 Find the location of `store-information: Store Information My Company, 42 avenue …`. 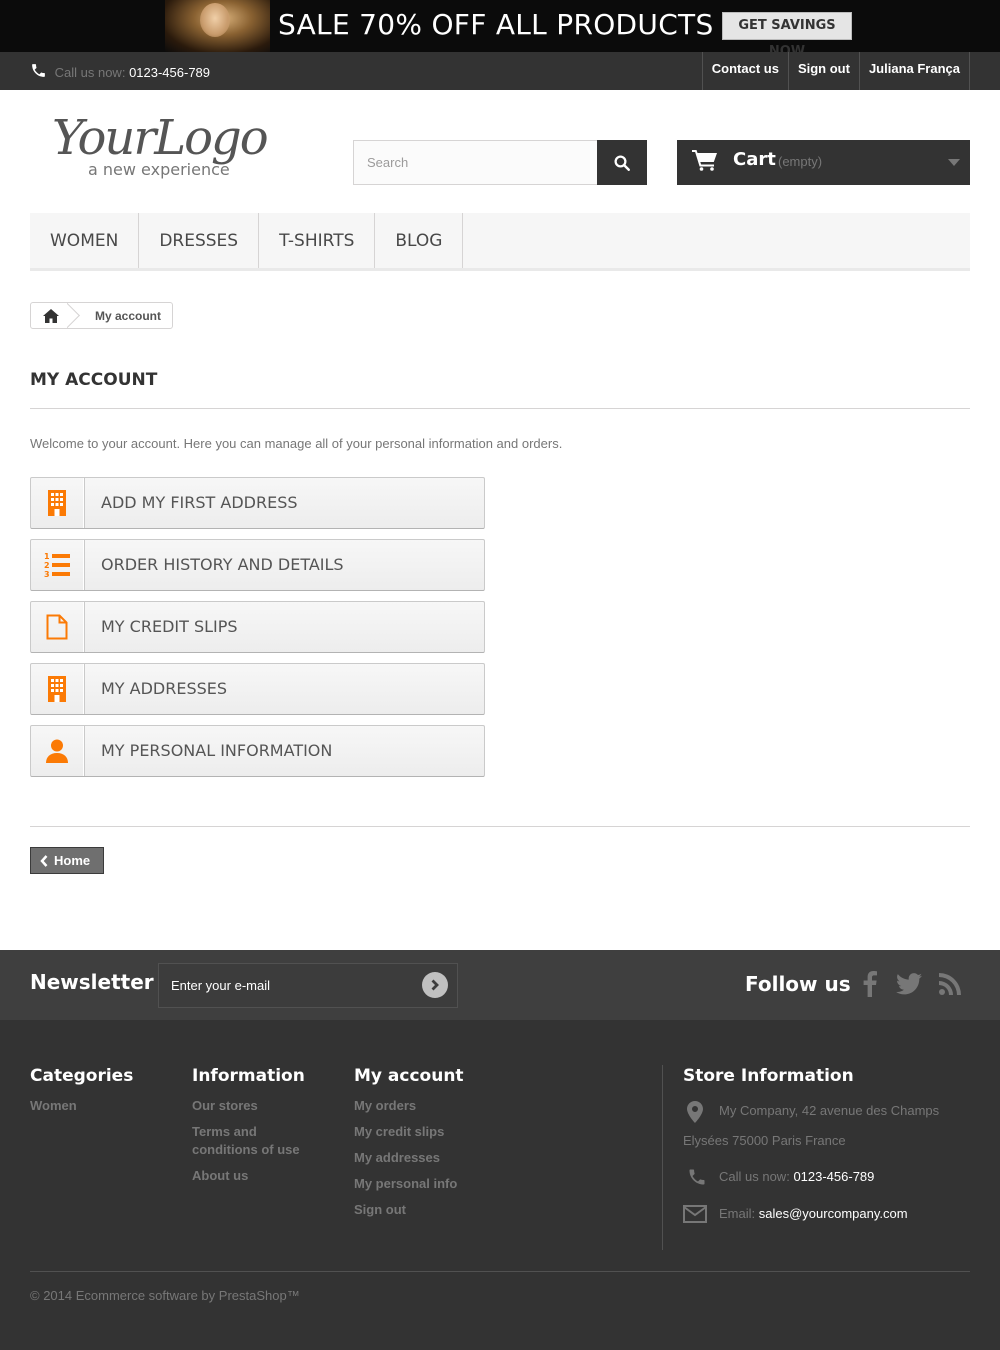

store-information: Store Information My Company, 42 avenue … is located at coordinates (828, 1147).